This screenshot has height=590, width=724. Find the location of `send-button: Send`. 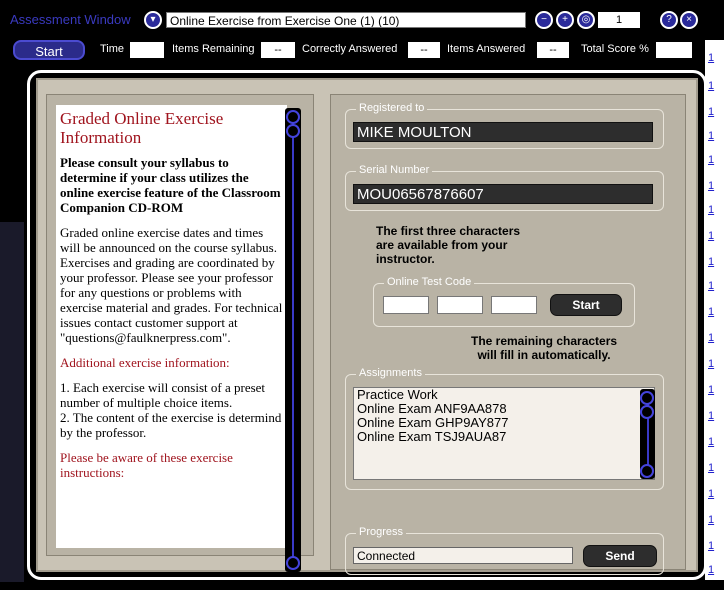

send-button: Send is located at coordinates (620, 556).